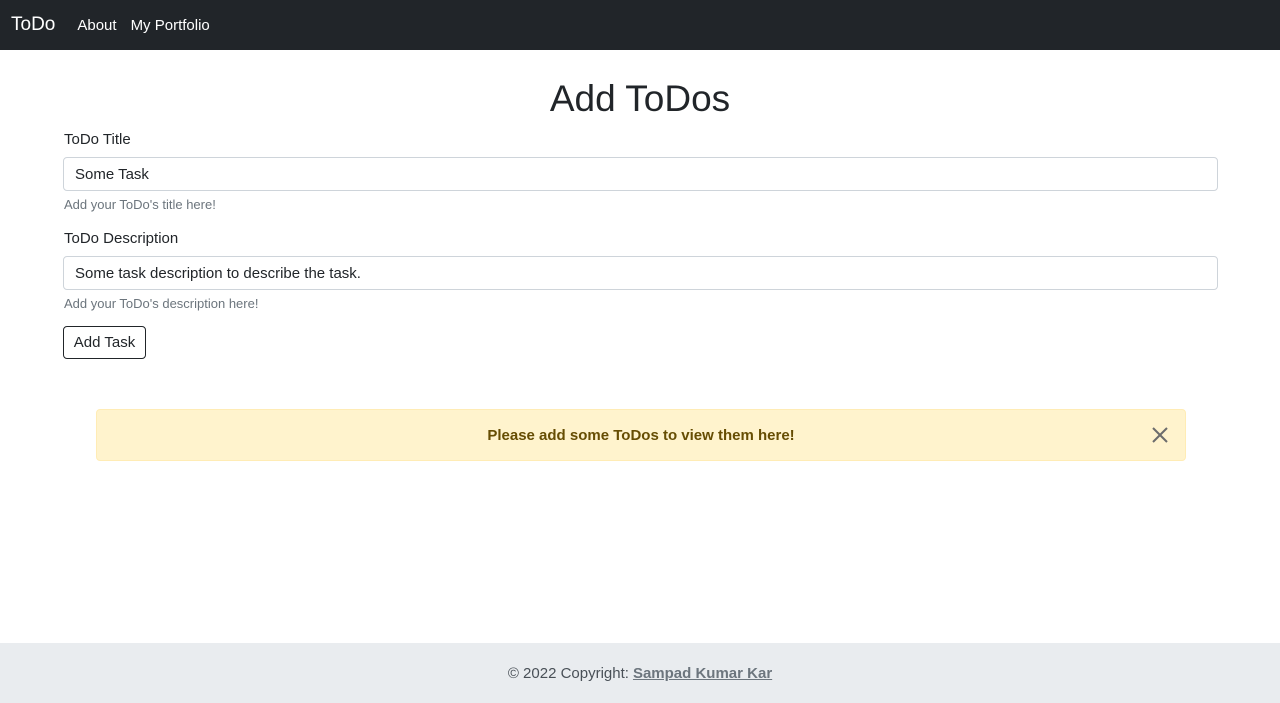 This screenshot has width=1280, height=703. Describe the element at coordinates (96, 25) in the screenshot. I see `nav-link-about: About` at that location.